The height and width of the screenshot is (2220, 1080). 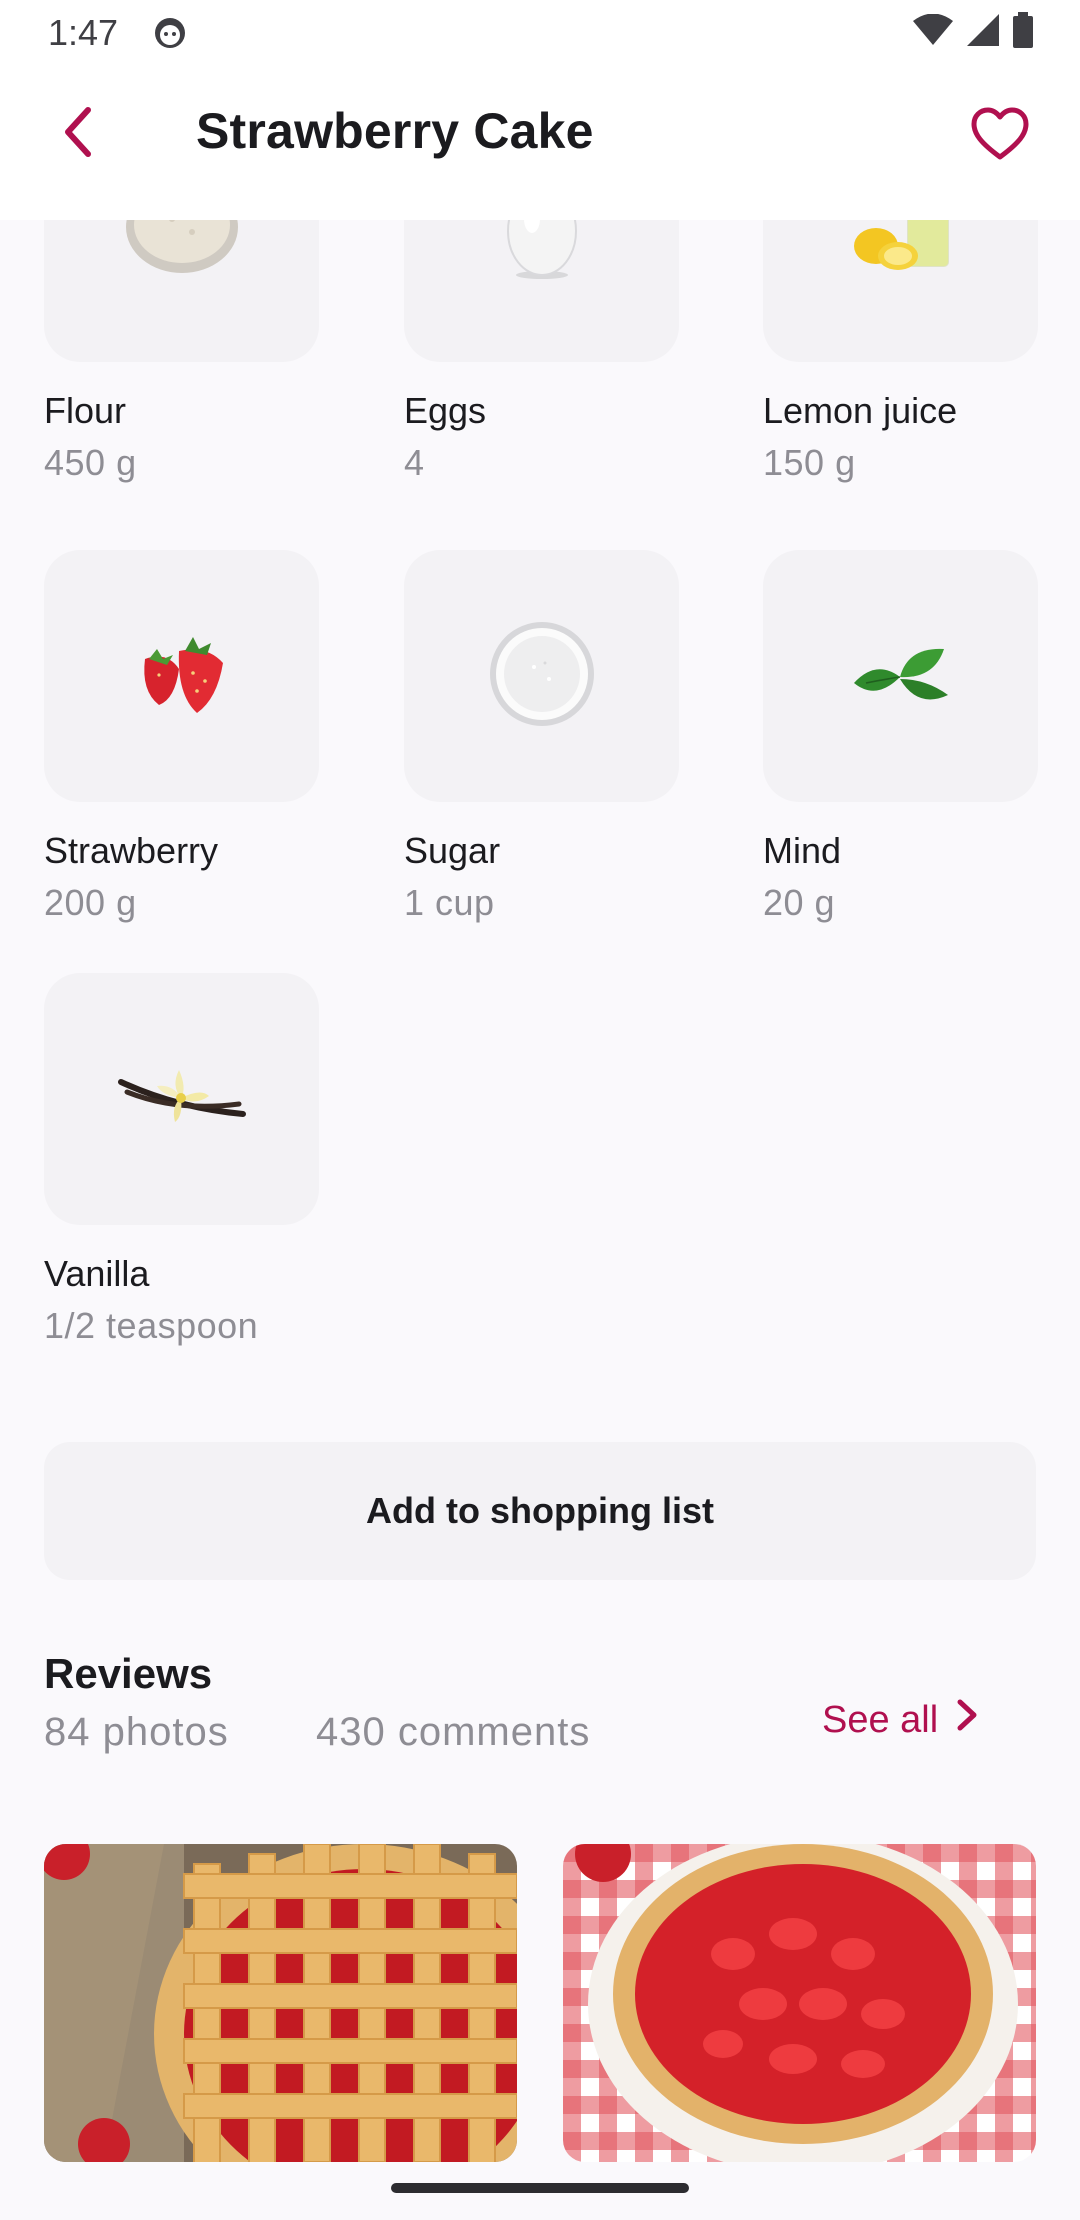 I want to click on battery-icon, so click(x=1023, y=32).